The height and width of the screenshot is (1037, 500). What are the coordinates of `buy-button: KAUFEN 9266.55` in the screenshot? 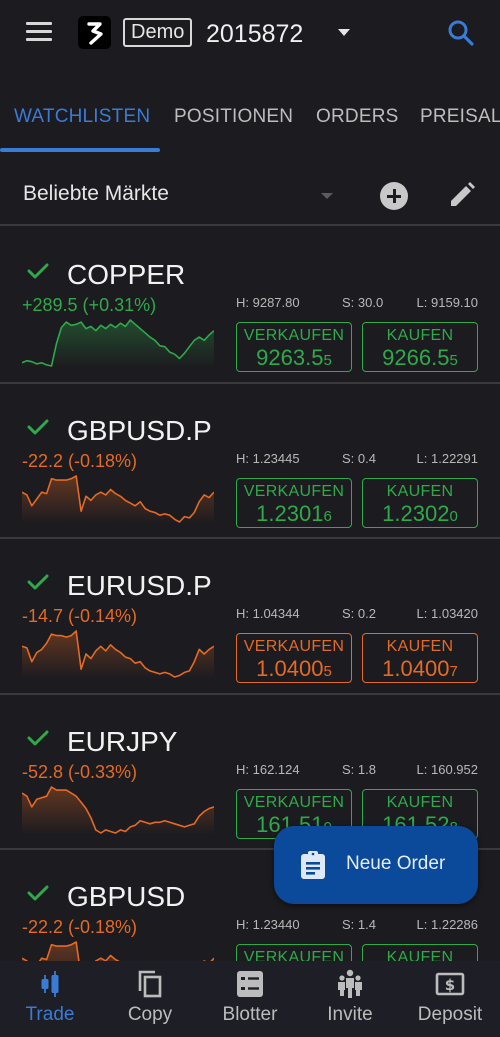 It's located at (420, 347).